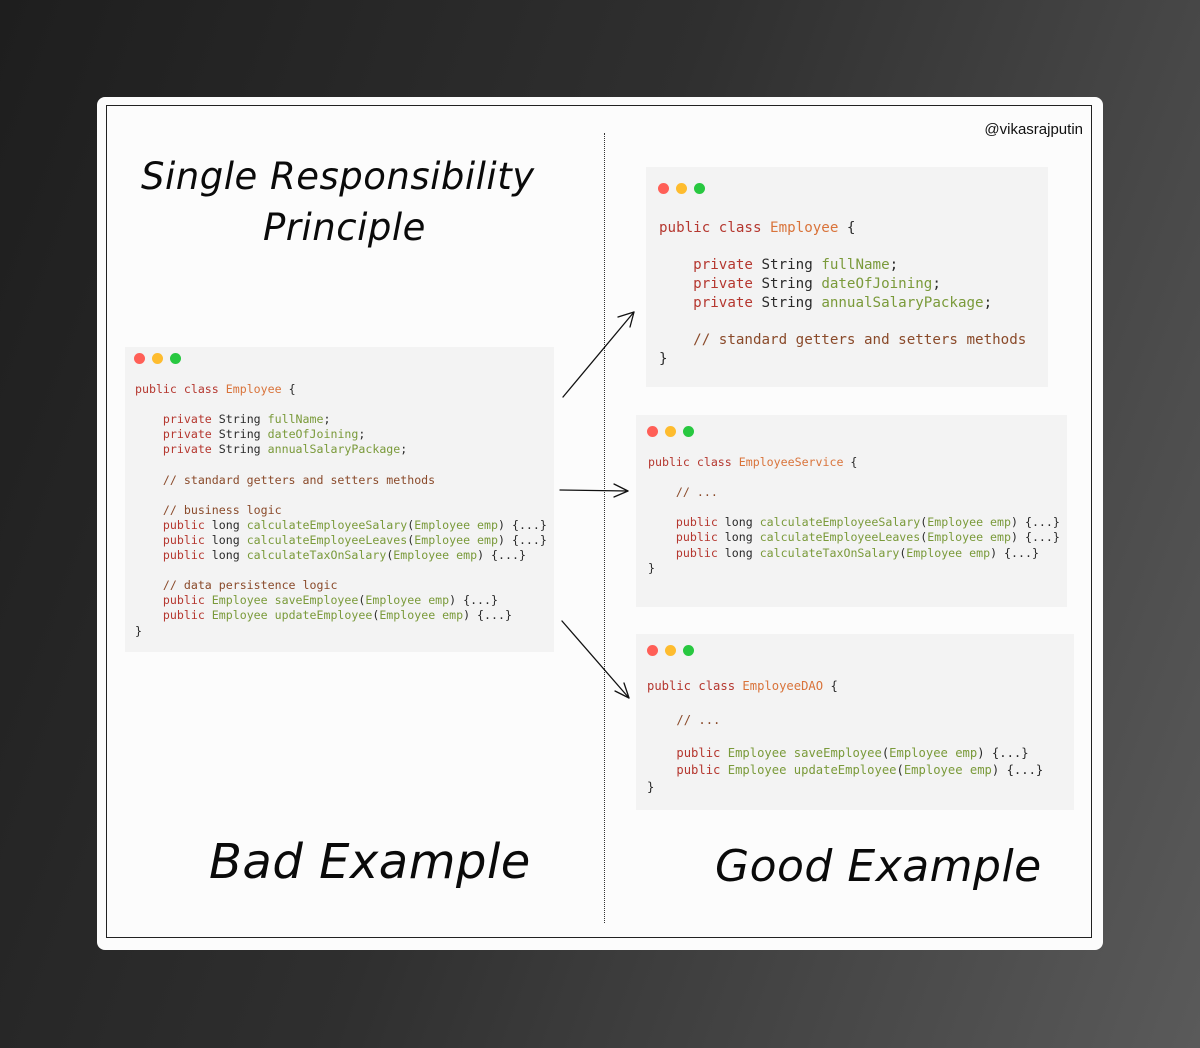 This screenshot has width=1200, height=1048. What do you see at coordinates (598, 354) in the screenshot?
I see `arrow-to-employee` at bounding box center [598, 354].